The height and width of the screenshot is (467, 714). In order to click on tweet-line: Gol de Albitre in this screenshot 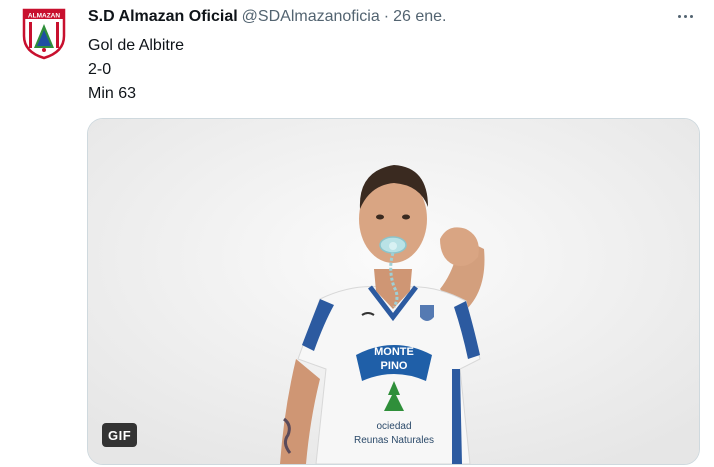, I will do `click(136, 45)`.